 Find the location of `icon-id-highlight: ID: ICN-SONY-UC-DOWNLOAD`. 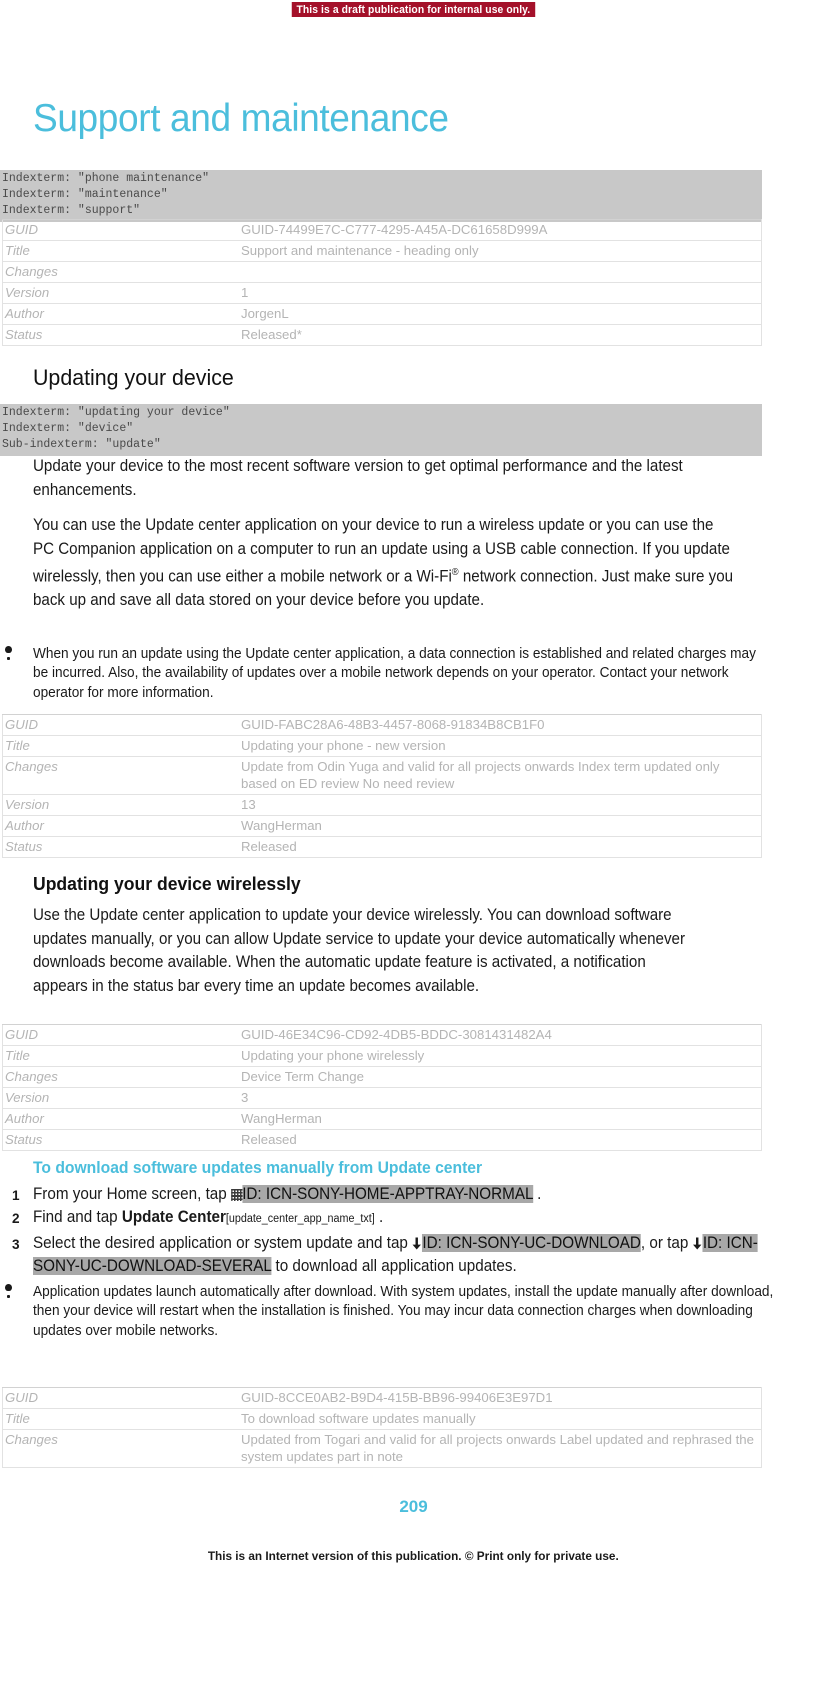

icon-id-highlight: ID: ICN-SONY-UC-DOWNLOAD is located at coordinates (531, 1242).